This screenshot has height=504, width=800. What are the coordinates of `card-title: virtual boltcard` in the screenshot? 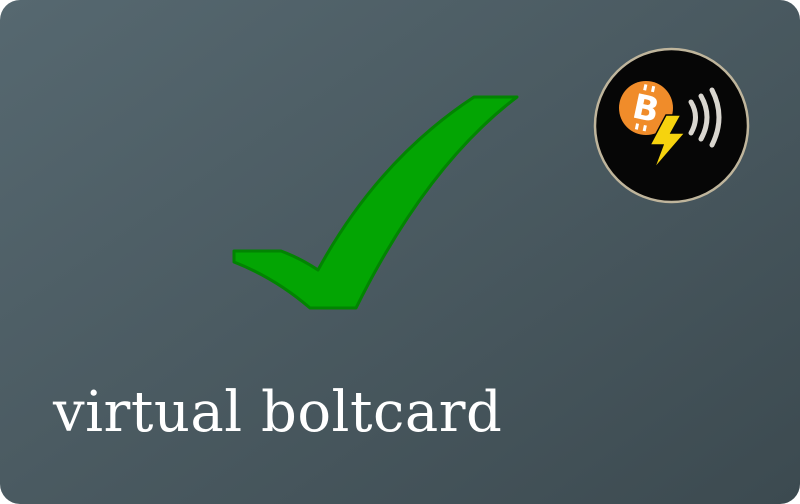 It's located at (278, 412).